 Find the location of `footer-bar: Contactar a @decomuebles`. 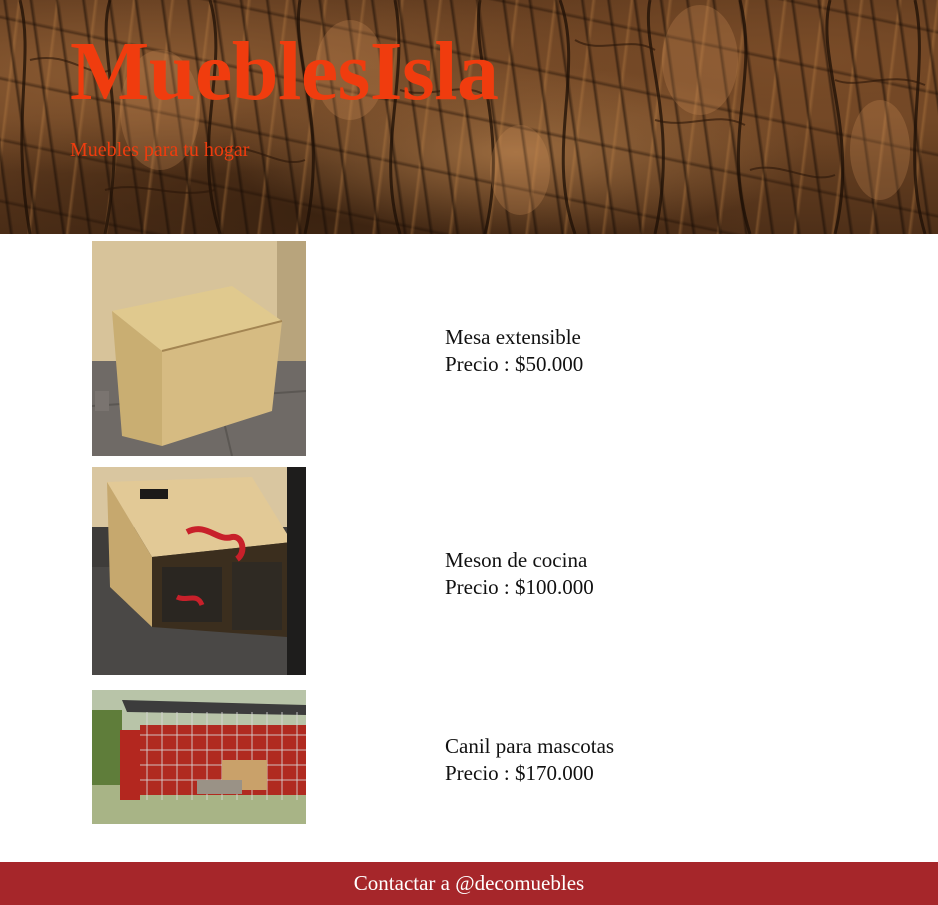

footer-bar: Contactar a @decomuebles is located at coordinates (469, 883).